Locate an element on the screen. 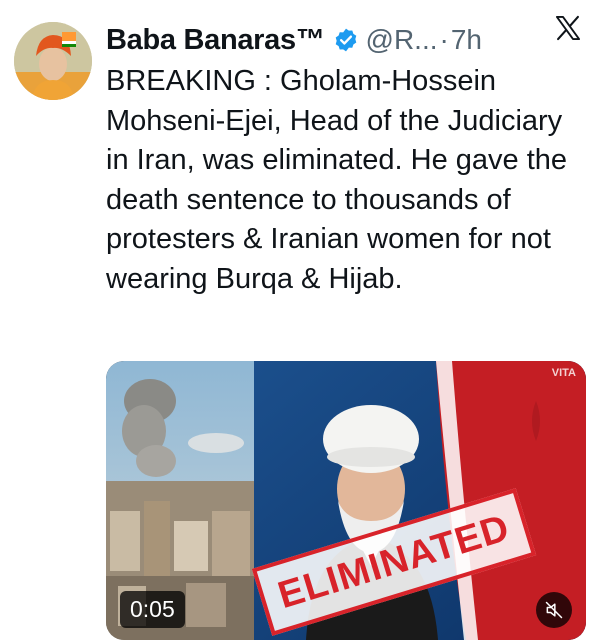  muted-speaker-icon is located at coordinates (554, 610).